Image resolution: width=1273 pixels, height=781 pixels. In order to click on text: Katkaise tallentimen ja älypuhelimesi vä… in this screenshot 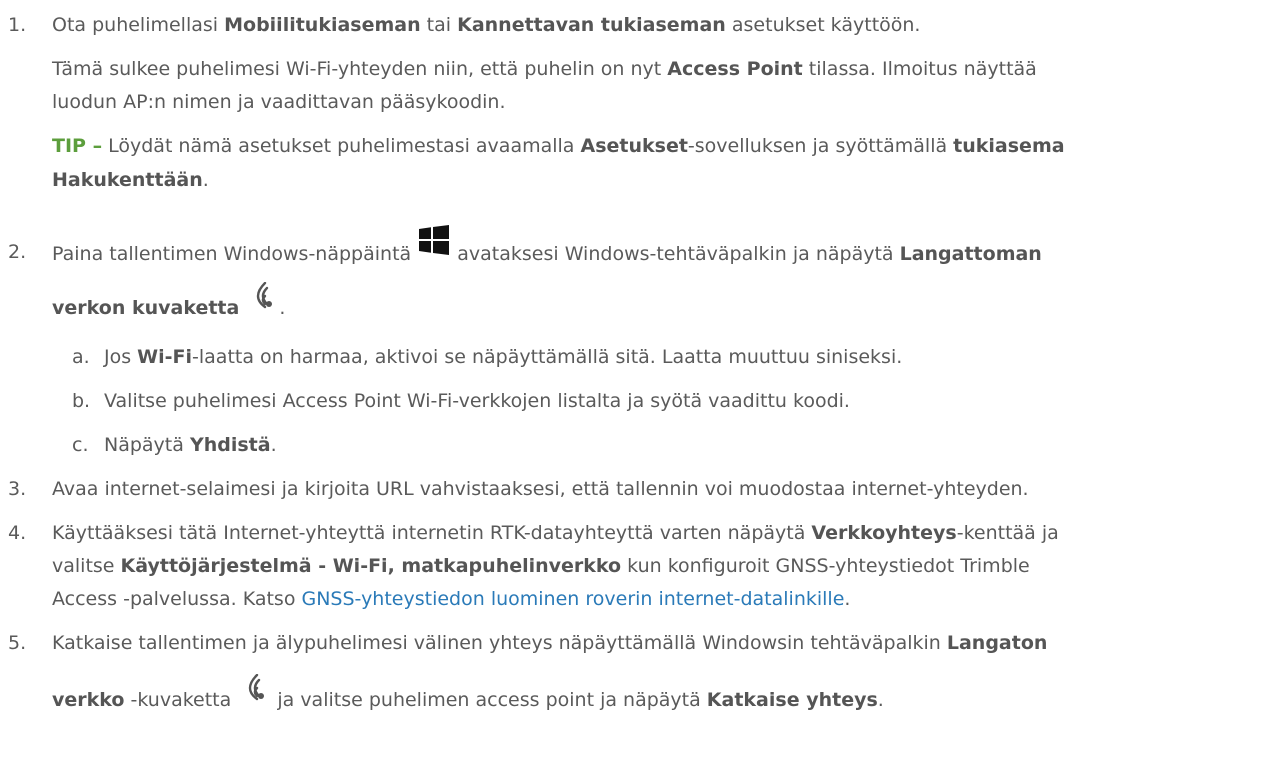, I will do `click(499, 643)`.